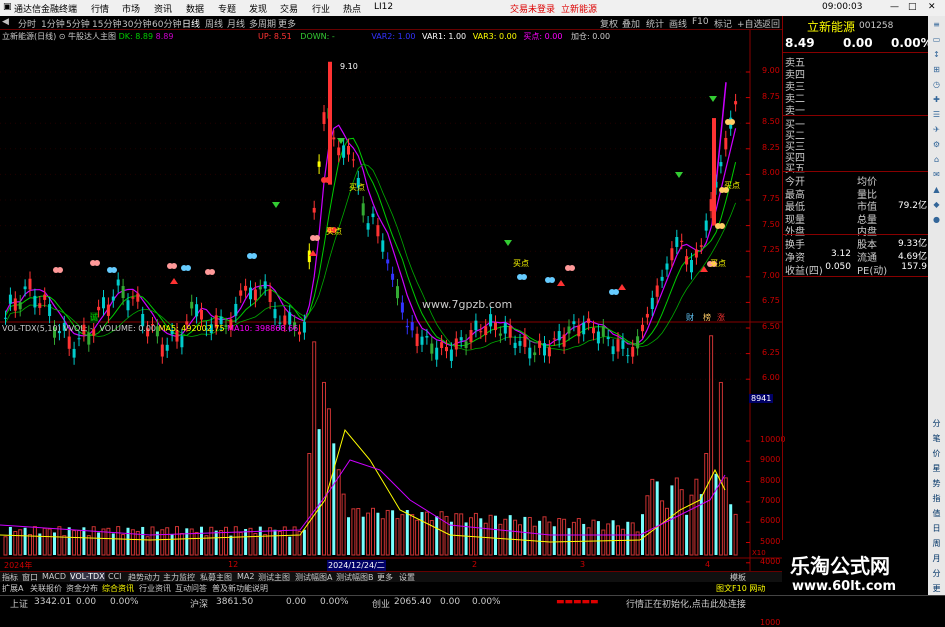  Describe the element at coordinates (136, 23) in the screenshot. I see `period-tab: 30分钟` at that location.